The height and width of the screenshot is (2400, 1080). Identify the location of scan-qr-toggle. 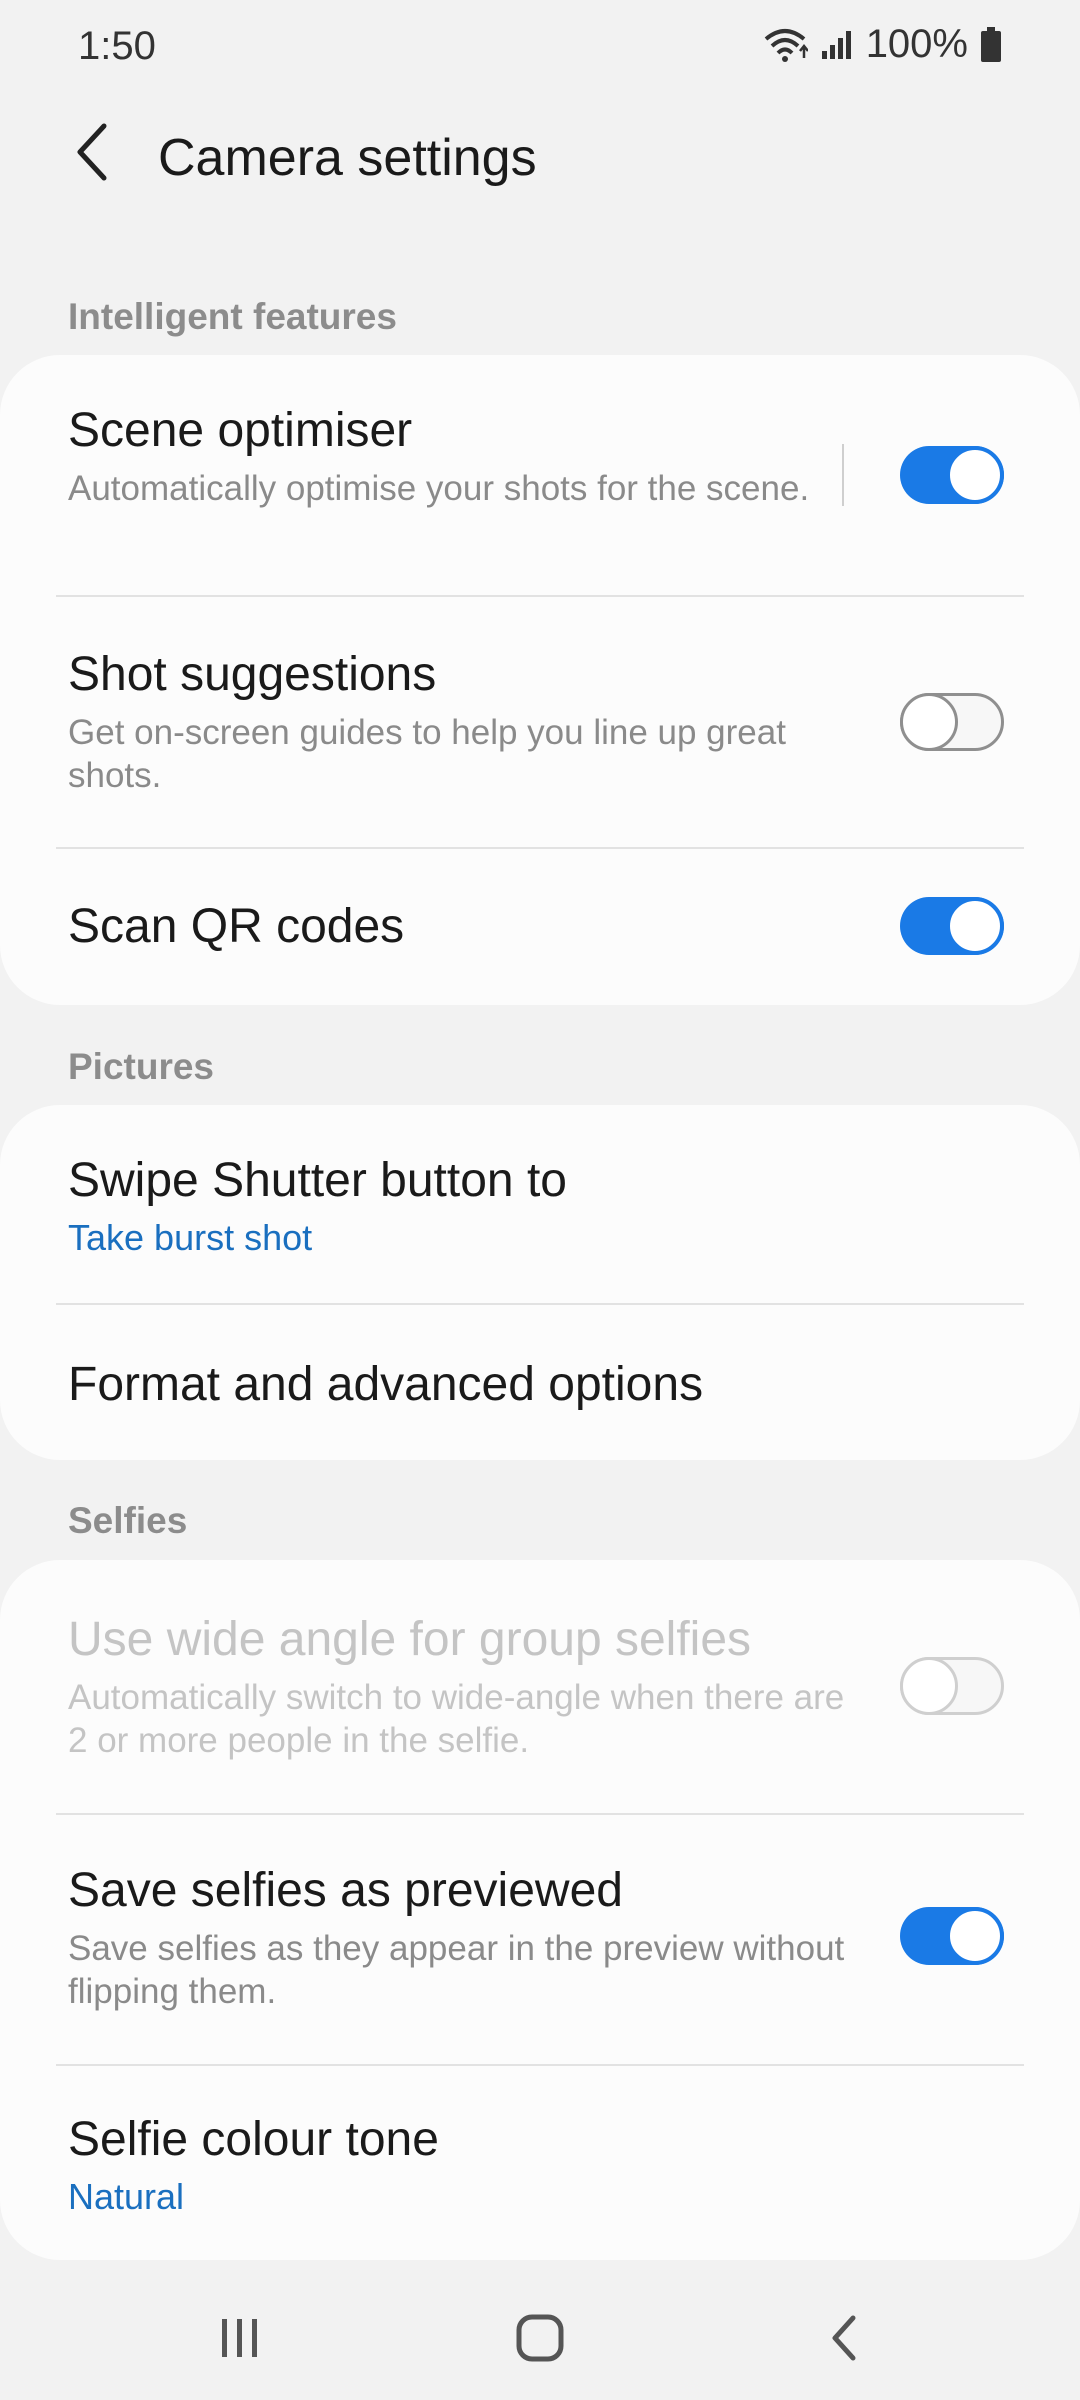
(952, 926).